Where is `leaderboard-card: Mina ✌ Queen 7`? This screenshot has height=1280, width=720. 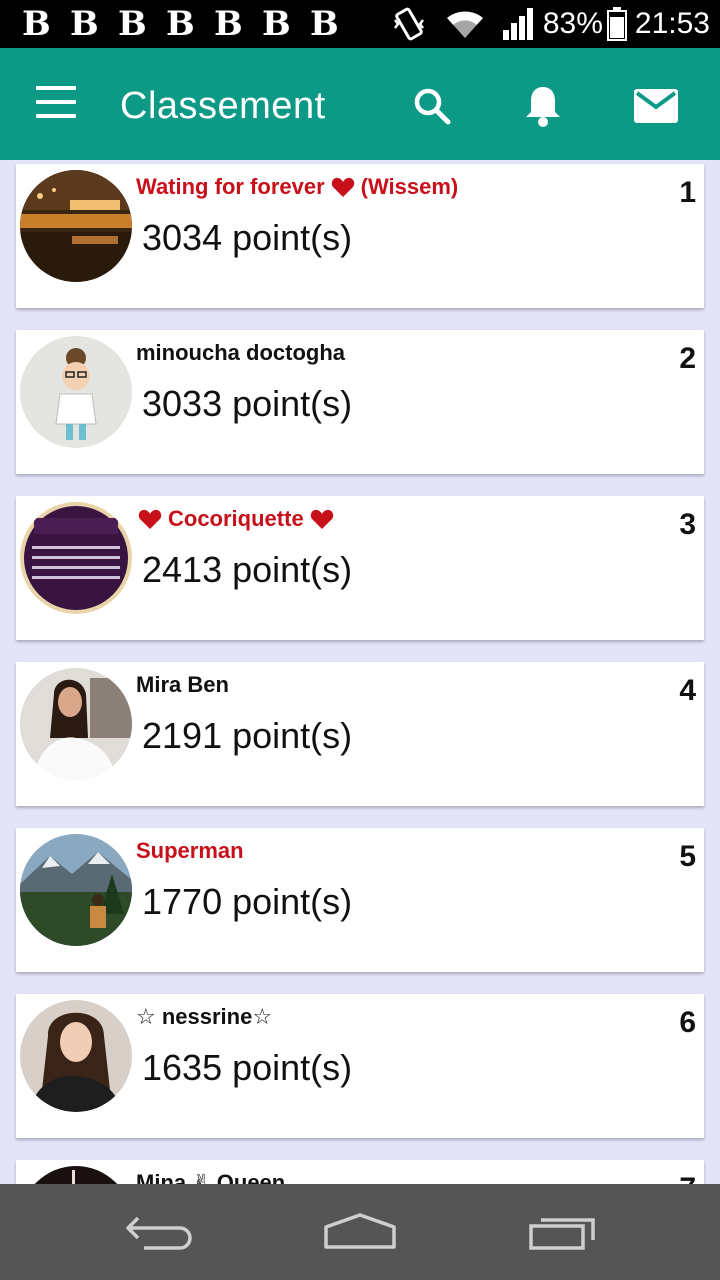 leaderboard-card: Mina ✌ Queen 7 is located at coordinates (360, 1172).